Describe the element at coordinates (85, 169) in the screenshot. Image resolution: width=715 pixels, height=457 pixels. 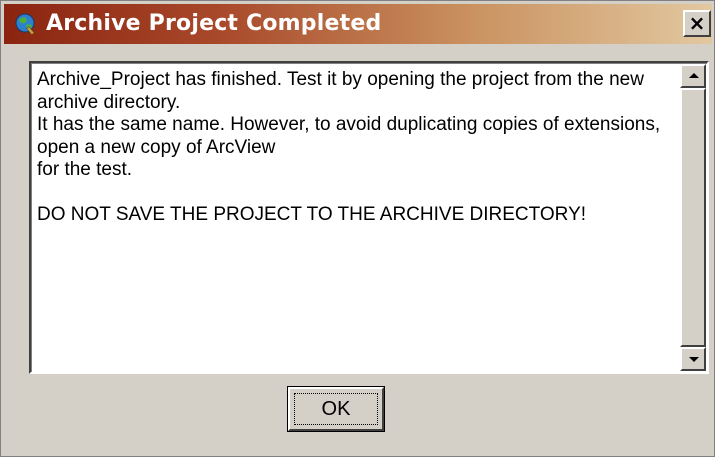
I see `message-line: for the test.` at that location.